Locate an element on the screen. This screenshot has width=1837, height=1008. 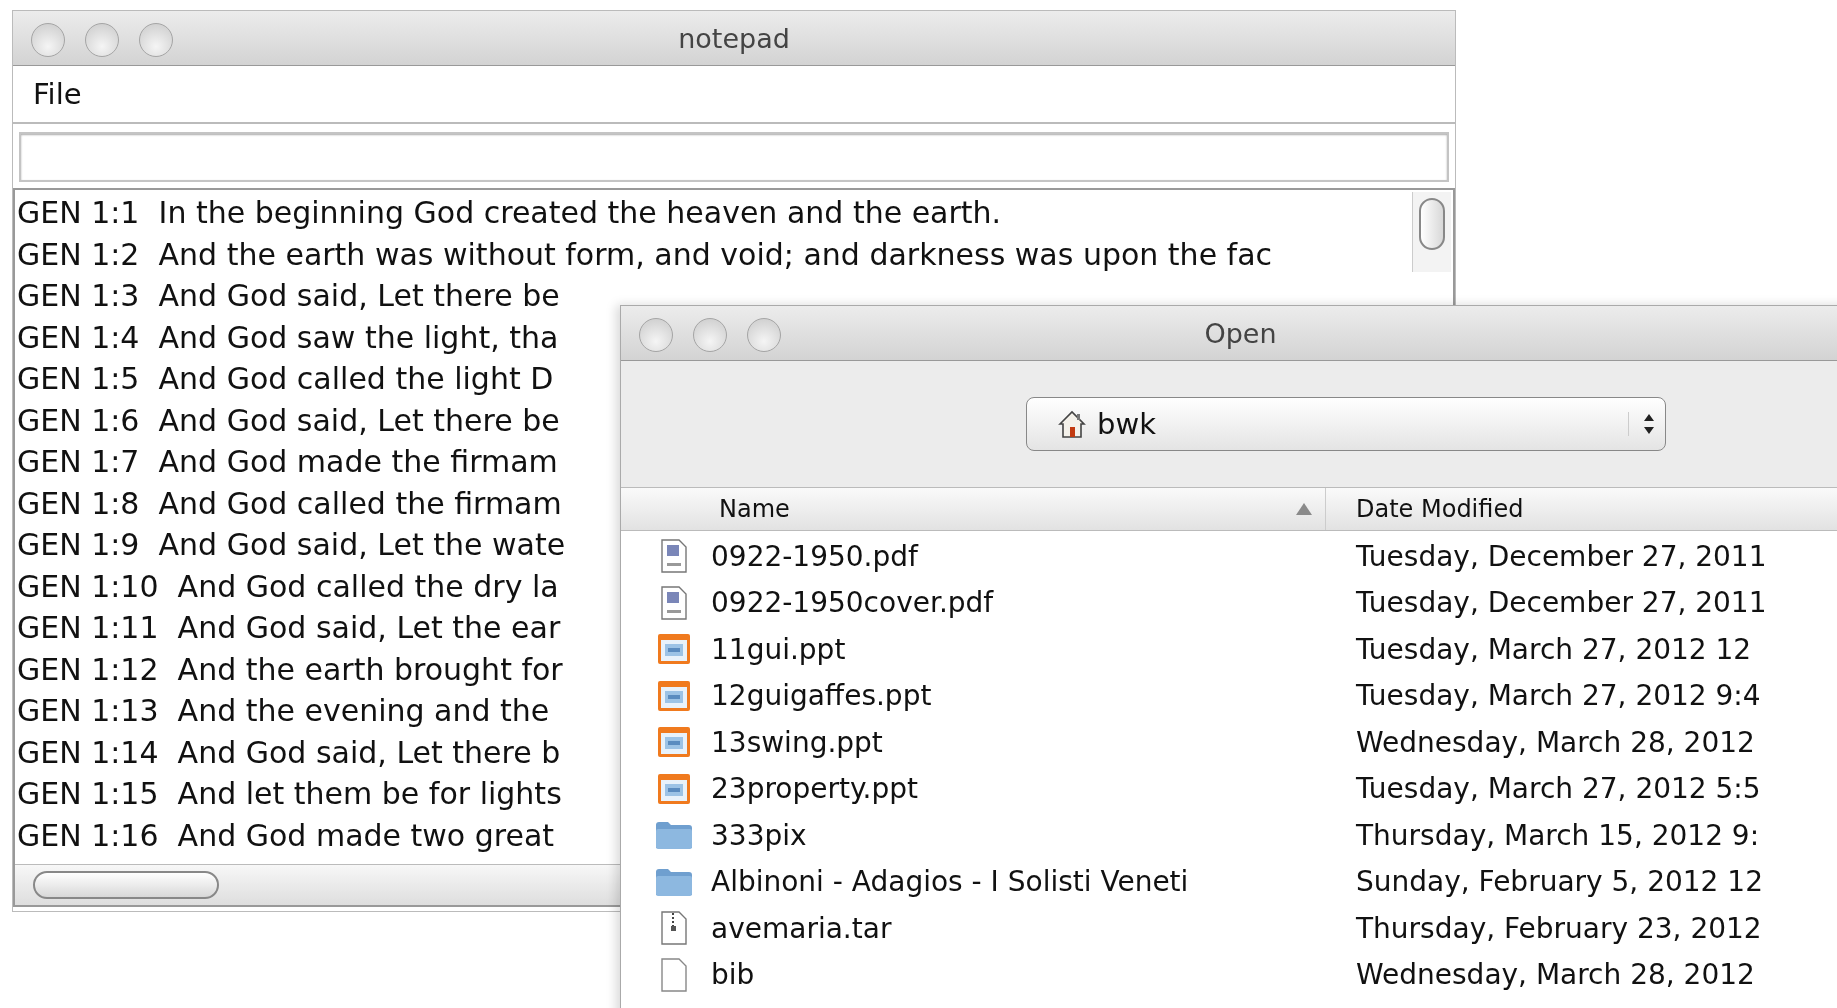
file-row: Albinoni - Adagios - I Solisti Veneti Sunday, February 5, 2012 12 is located at coordinates (1229, 881).